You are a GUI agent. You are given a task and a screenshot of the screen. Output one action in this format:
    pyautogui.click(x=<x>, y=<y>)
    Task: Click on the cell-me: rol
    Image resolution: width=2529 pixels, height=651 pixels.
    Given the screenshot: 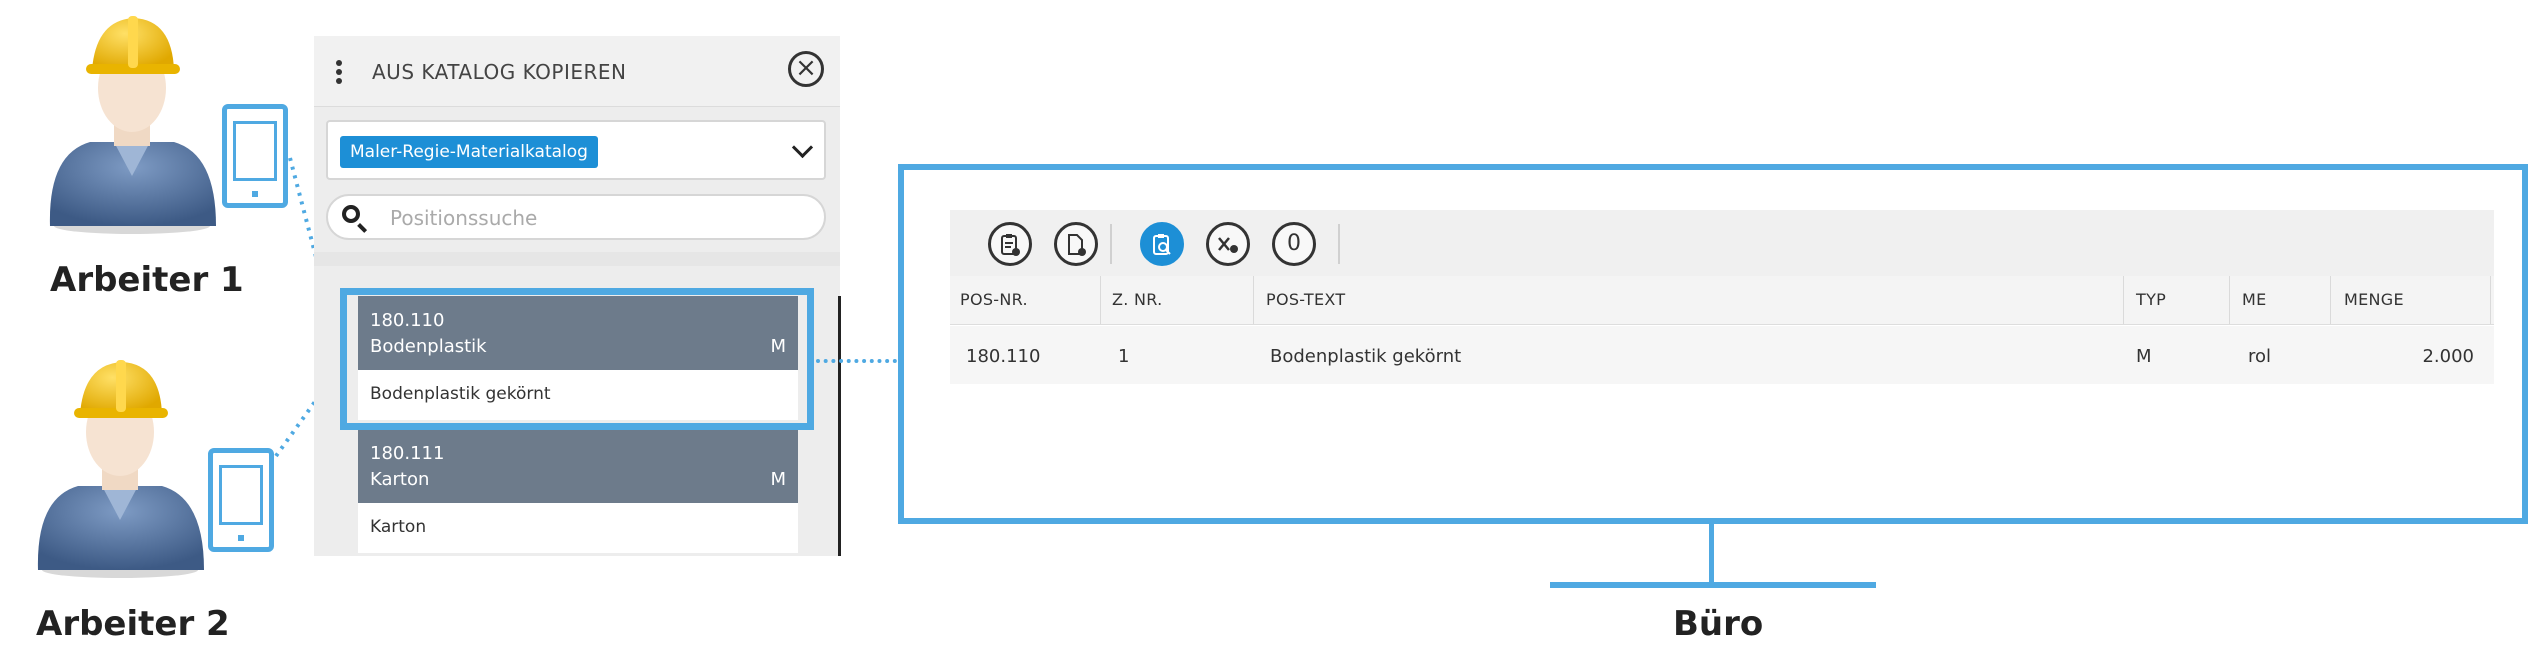 What is the action you would take?
    pyautogui.click(x=2260, y=356)
    